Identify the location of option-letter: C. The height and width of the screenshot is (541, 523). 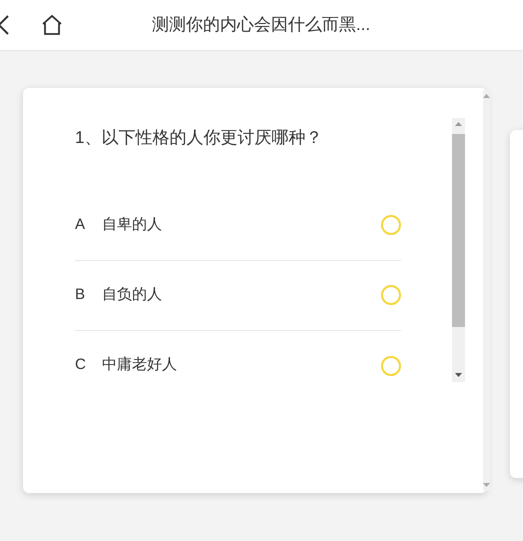
(81, 365).